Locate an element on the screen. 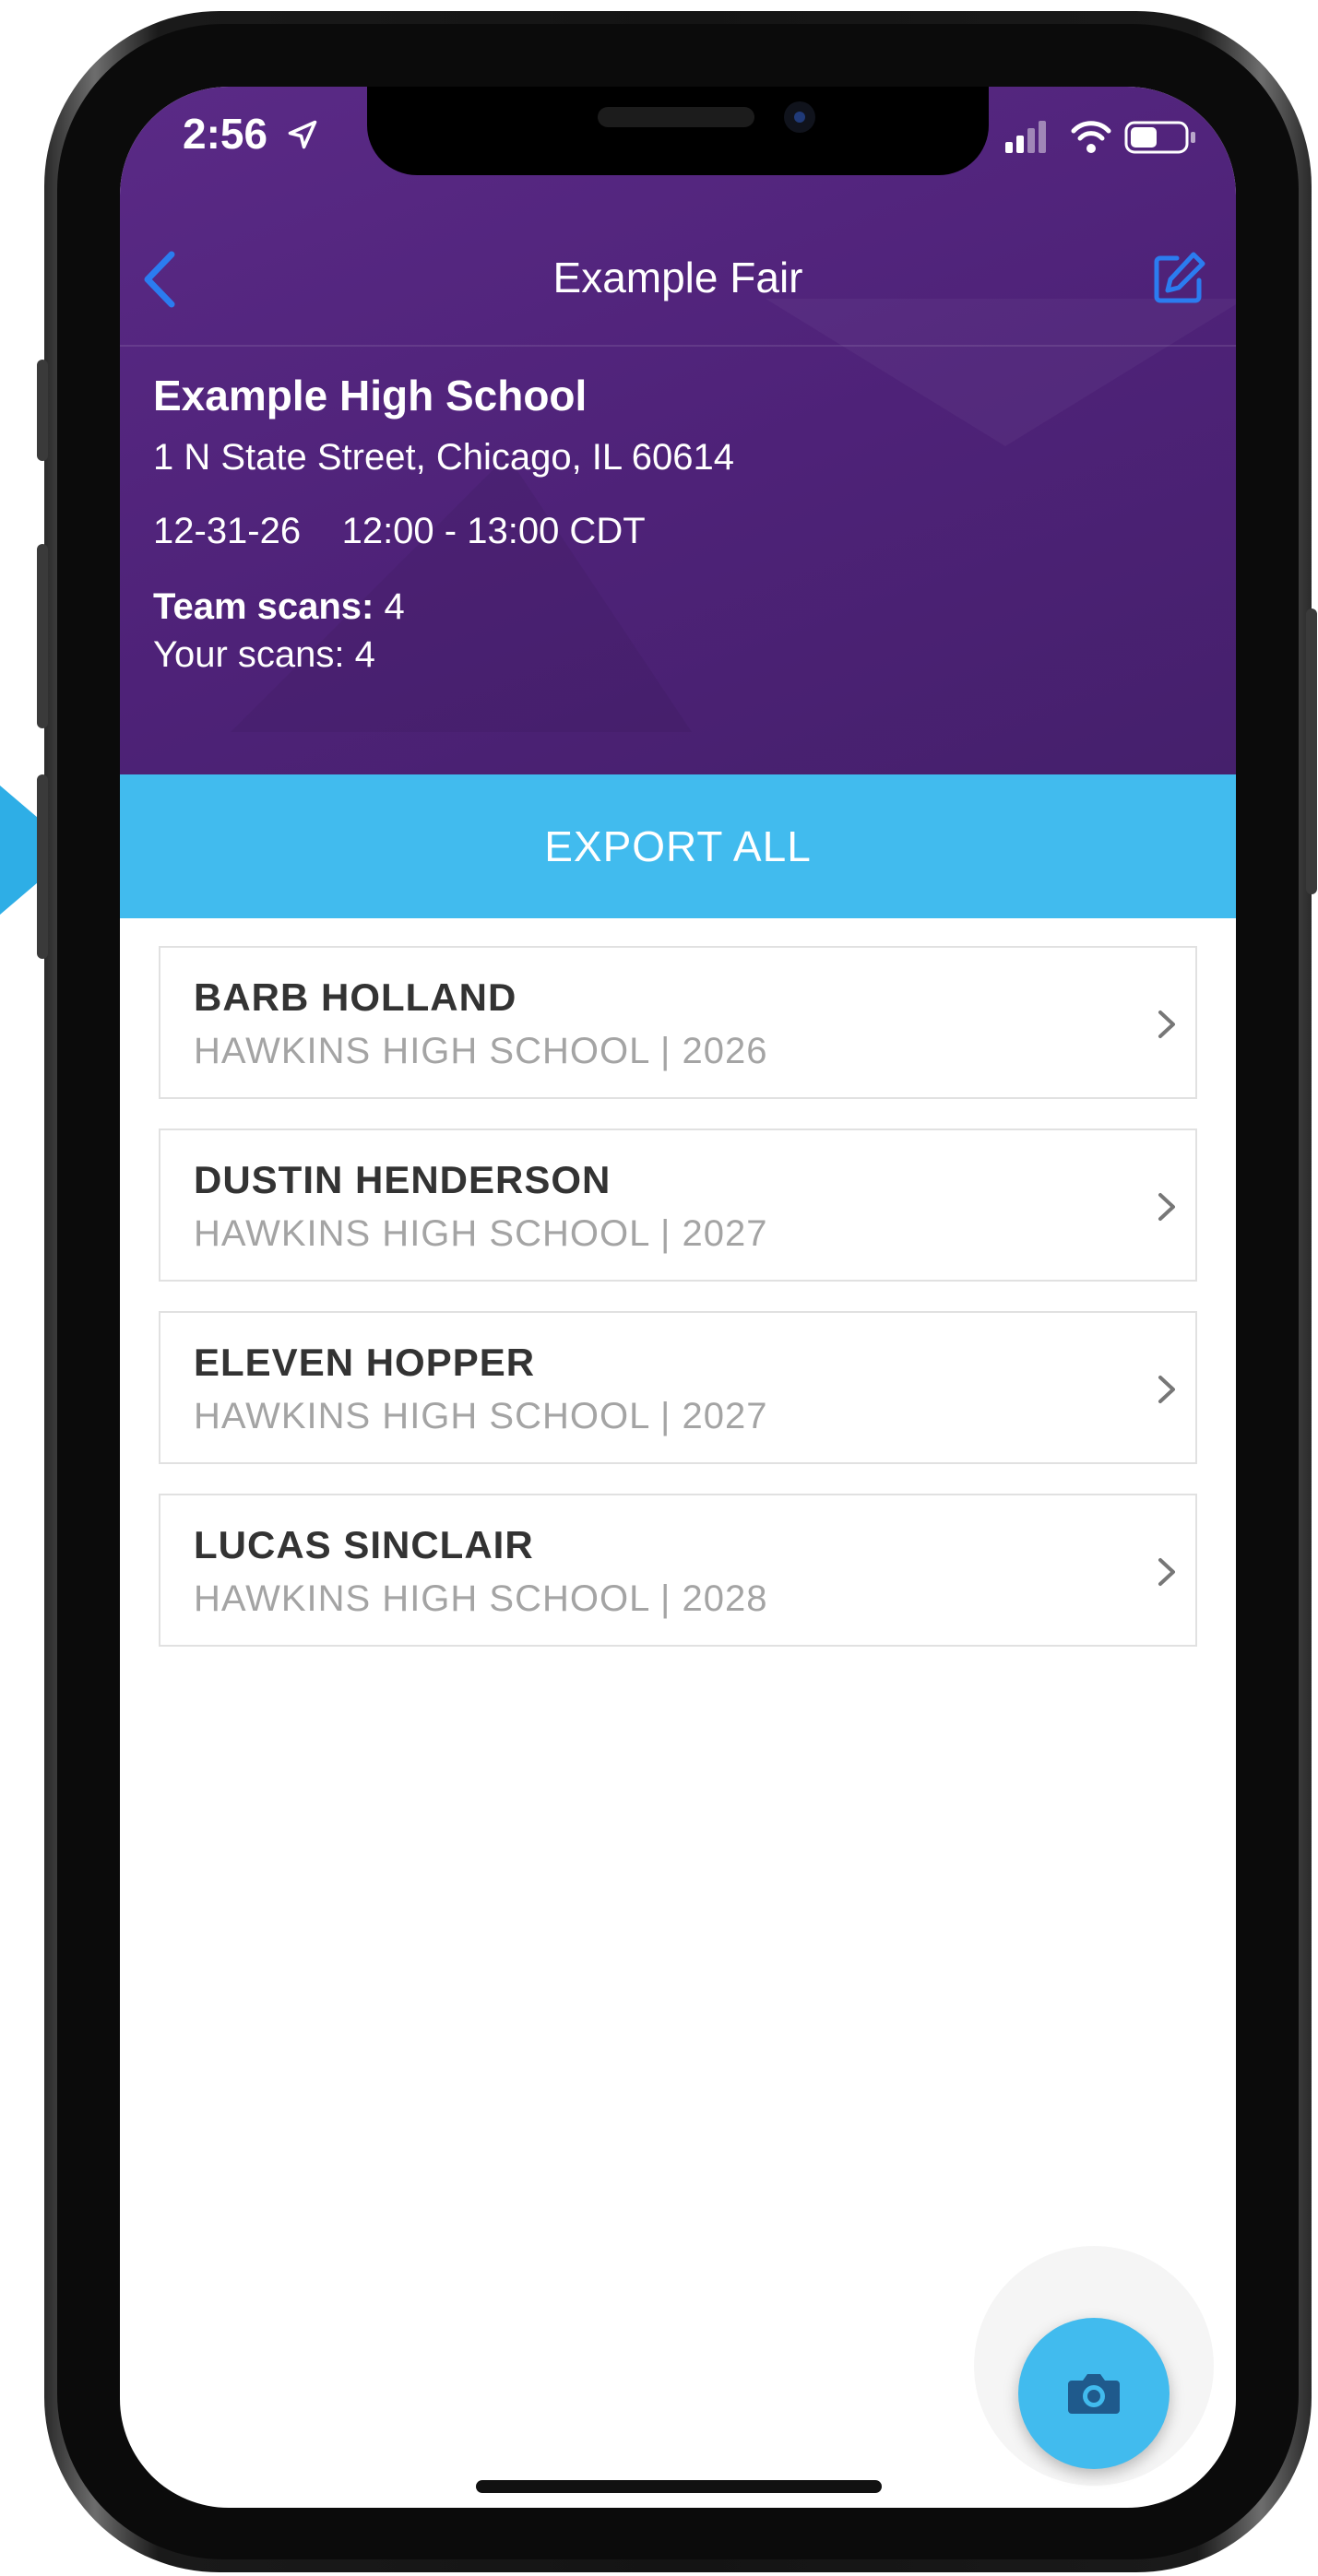 This screenshot has height=2576, width=1318. power-button is located at coordinates (1311, 751).